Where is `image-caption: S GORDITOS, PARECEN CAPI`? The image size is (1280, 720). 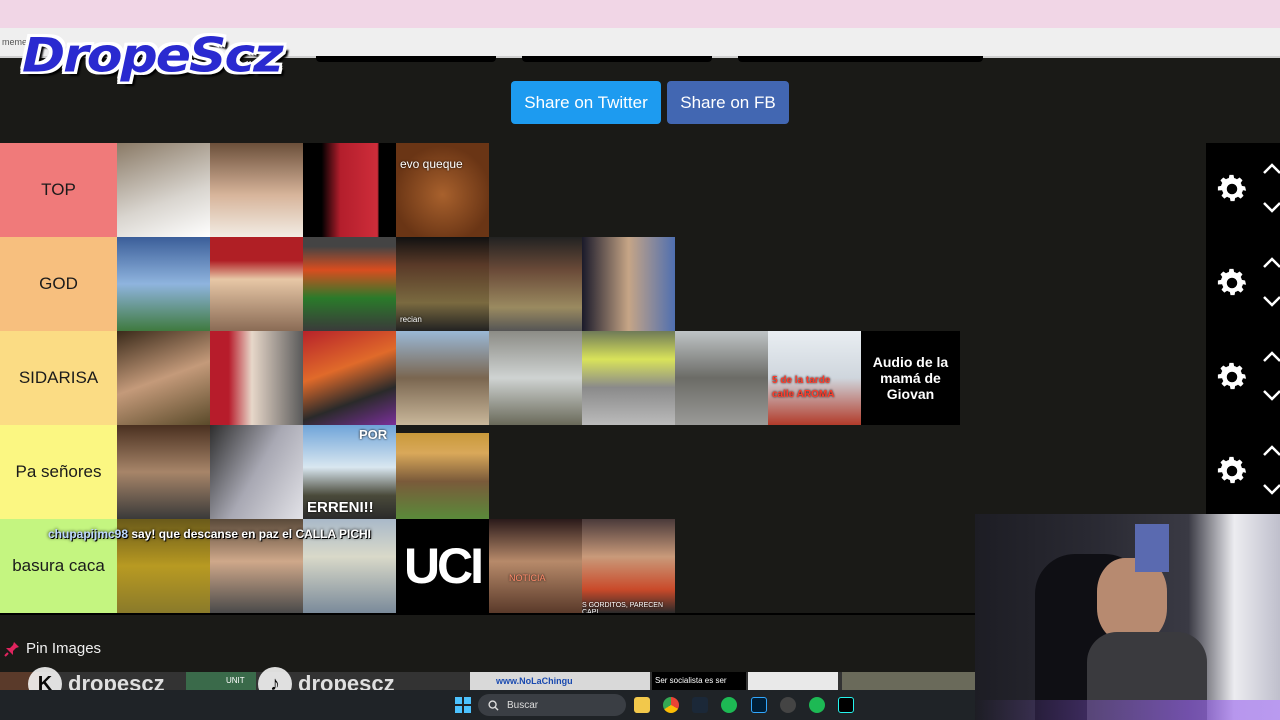 image-caption: S GORDITOS, PARECEN CAPI is located at coordinates (623, 607).